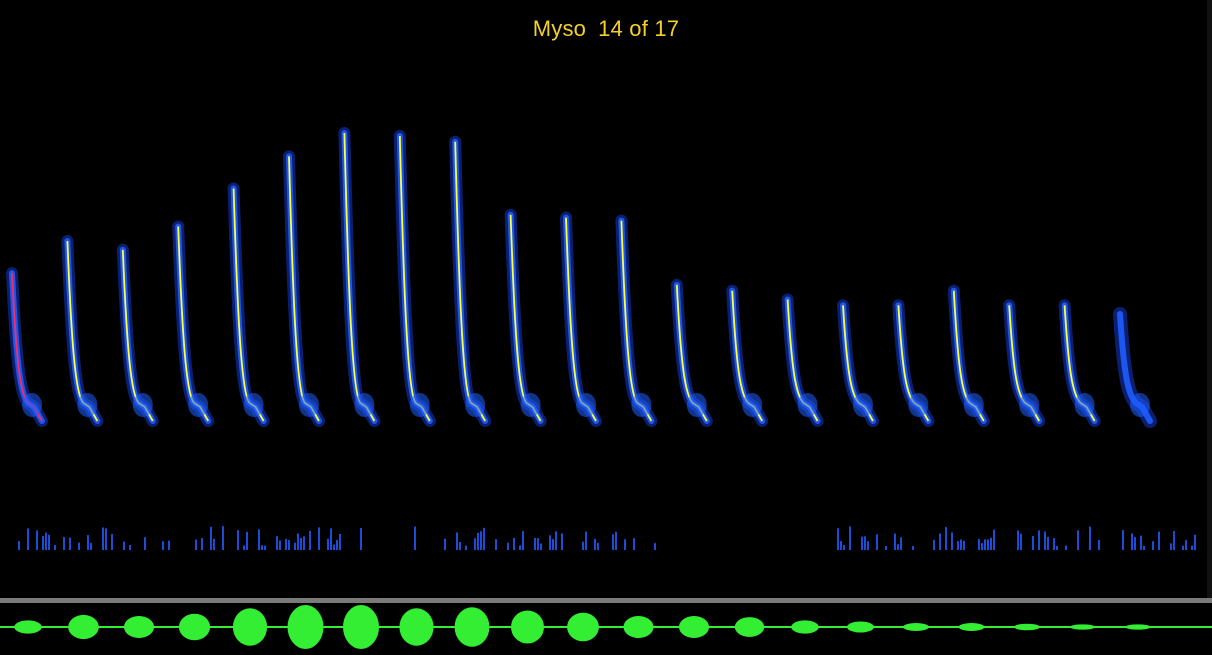 The height and width of the screenshot is (655, 1212). I want to click on recording-counter: 14 of 17, so click(639, 28).